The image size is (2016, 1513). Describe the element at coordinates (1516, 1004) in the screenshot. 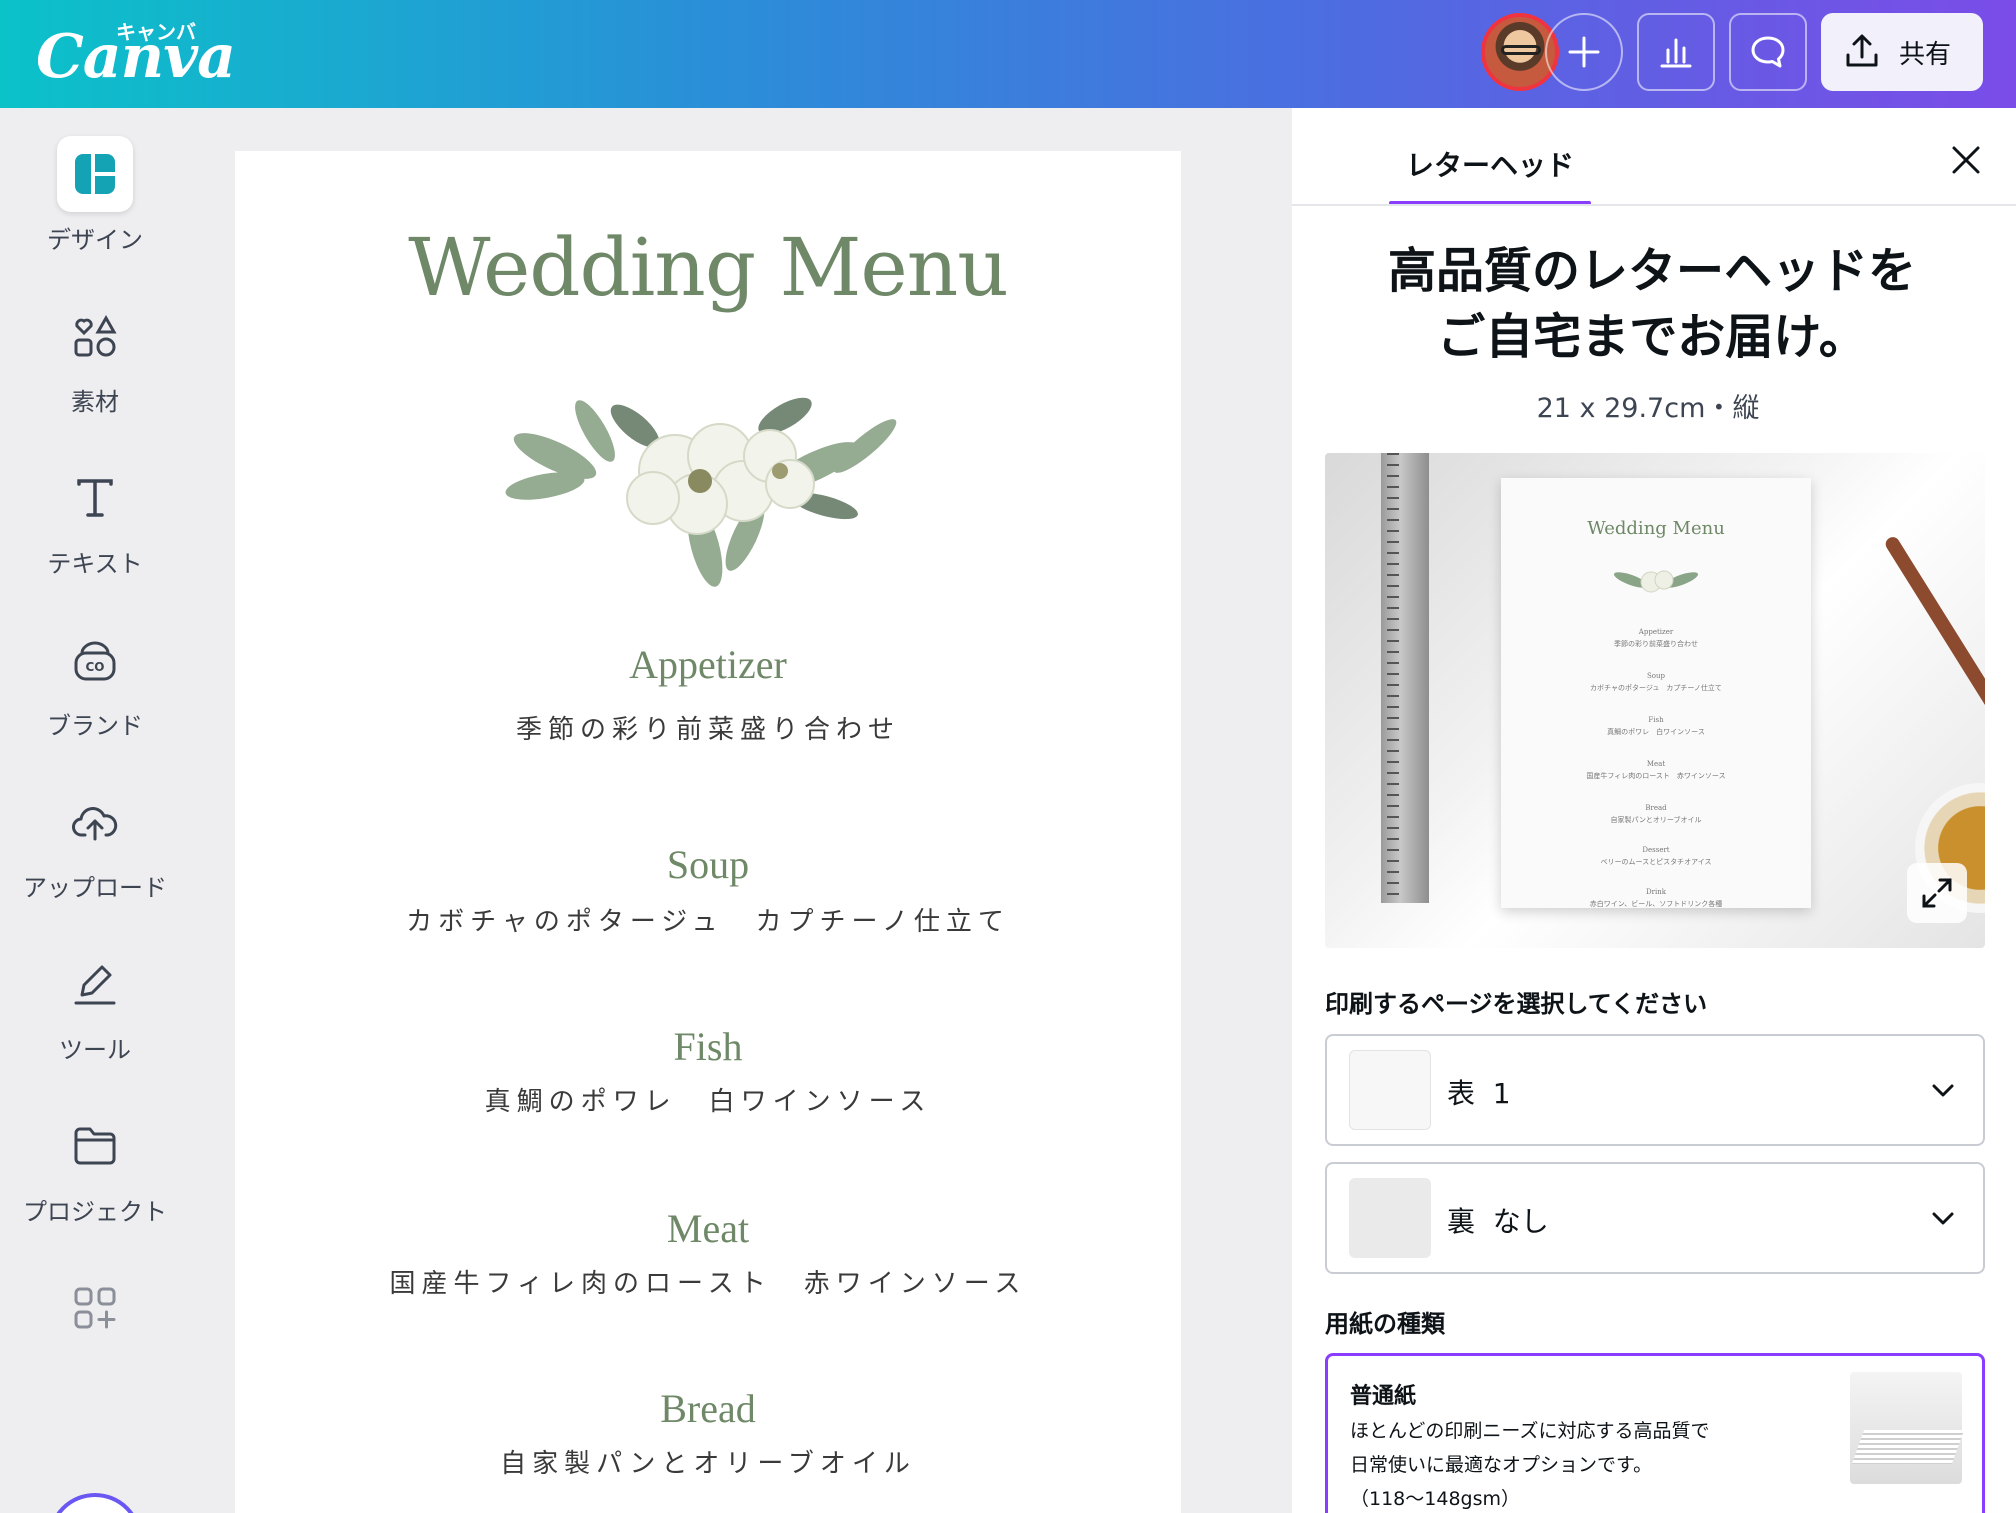

I see `pages-section-label: 印刷するページを選択してください` at that location.